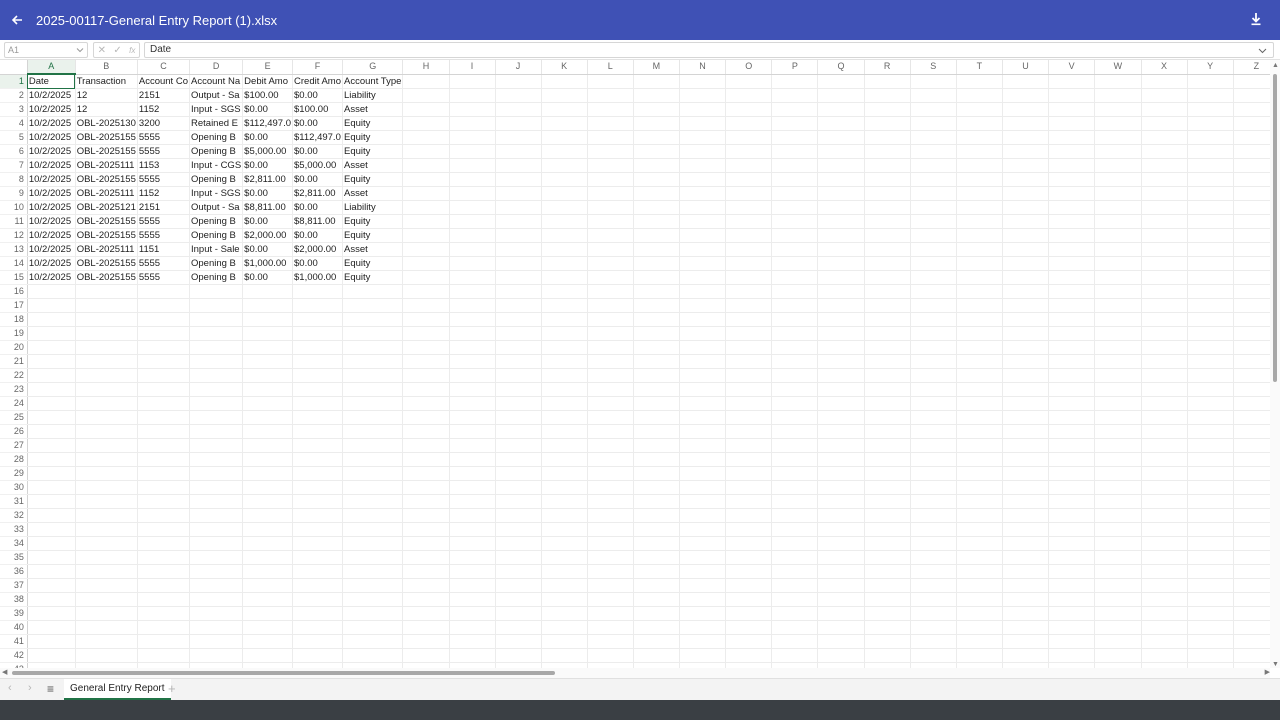 The width and height of the screenshot is (1280, 720). What do you see at coordinates (472, 151) in the screenshot?
I see `cell-i6` at bounding box center [472, 151].